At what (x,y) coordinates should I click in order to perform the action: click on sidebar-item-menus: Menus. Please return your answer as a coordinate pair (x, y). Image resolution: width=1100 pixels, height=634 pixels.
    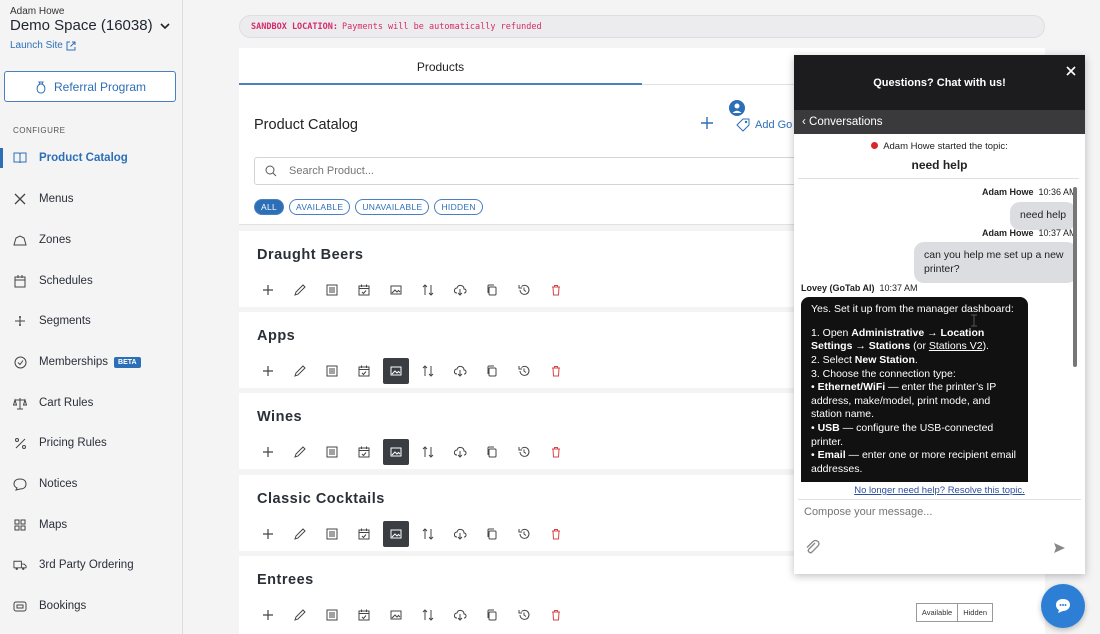
    Looking at the image, I should click on (91, 199).